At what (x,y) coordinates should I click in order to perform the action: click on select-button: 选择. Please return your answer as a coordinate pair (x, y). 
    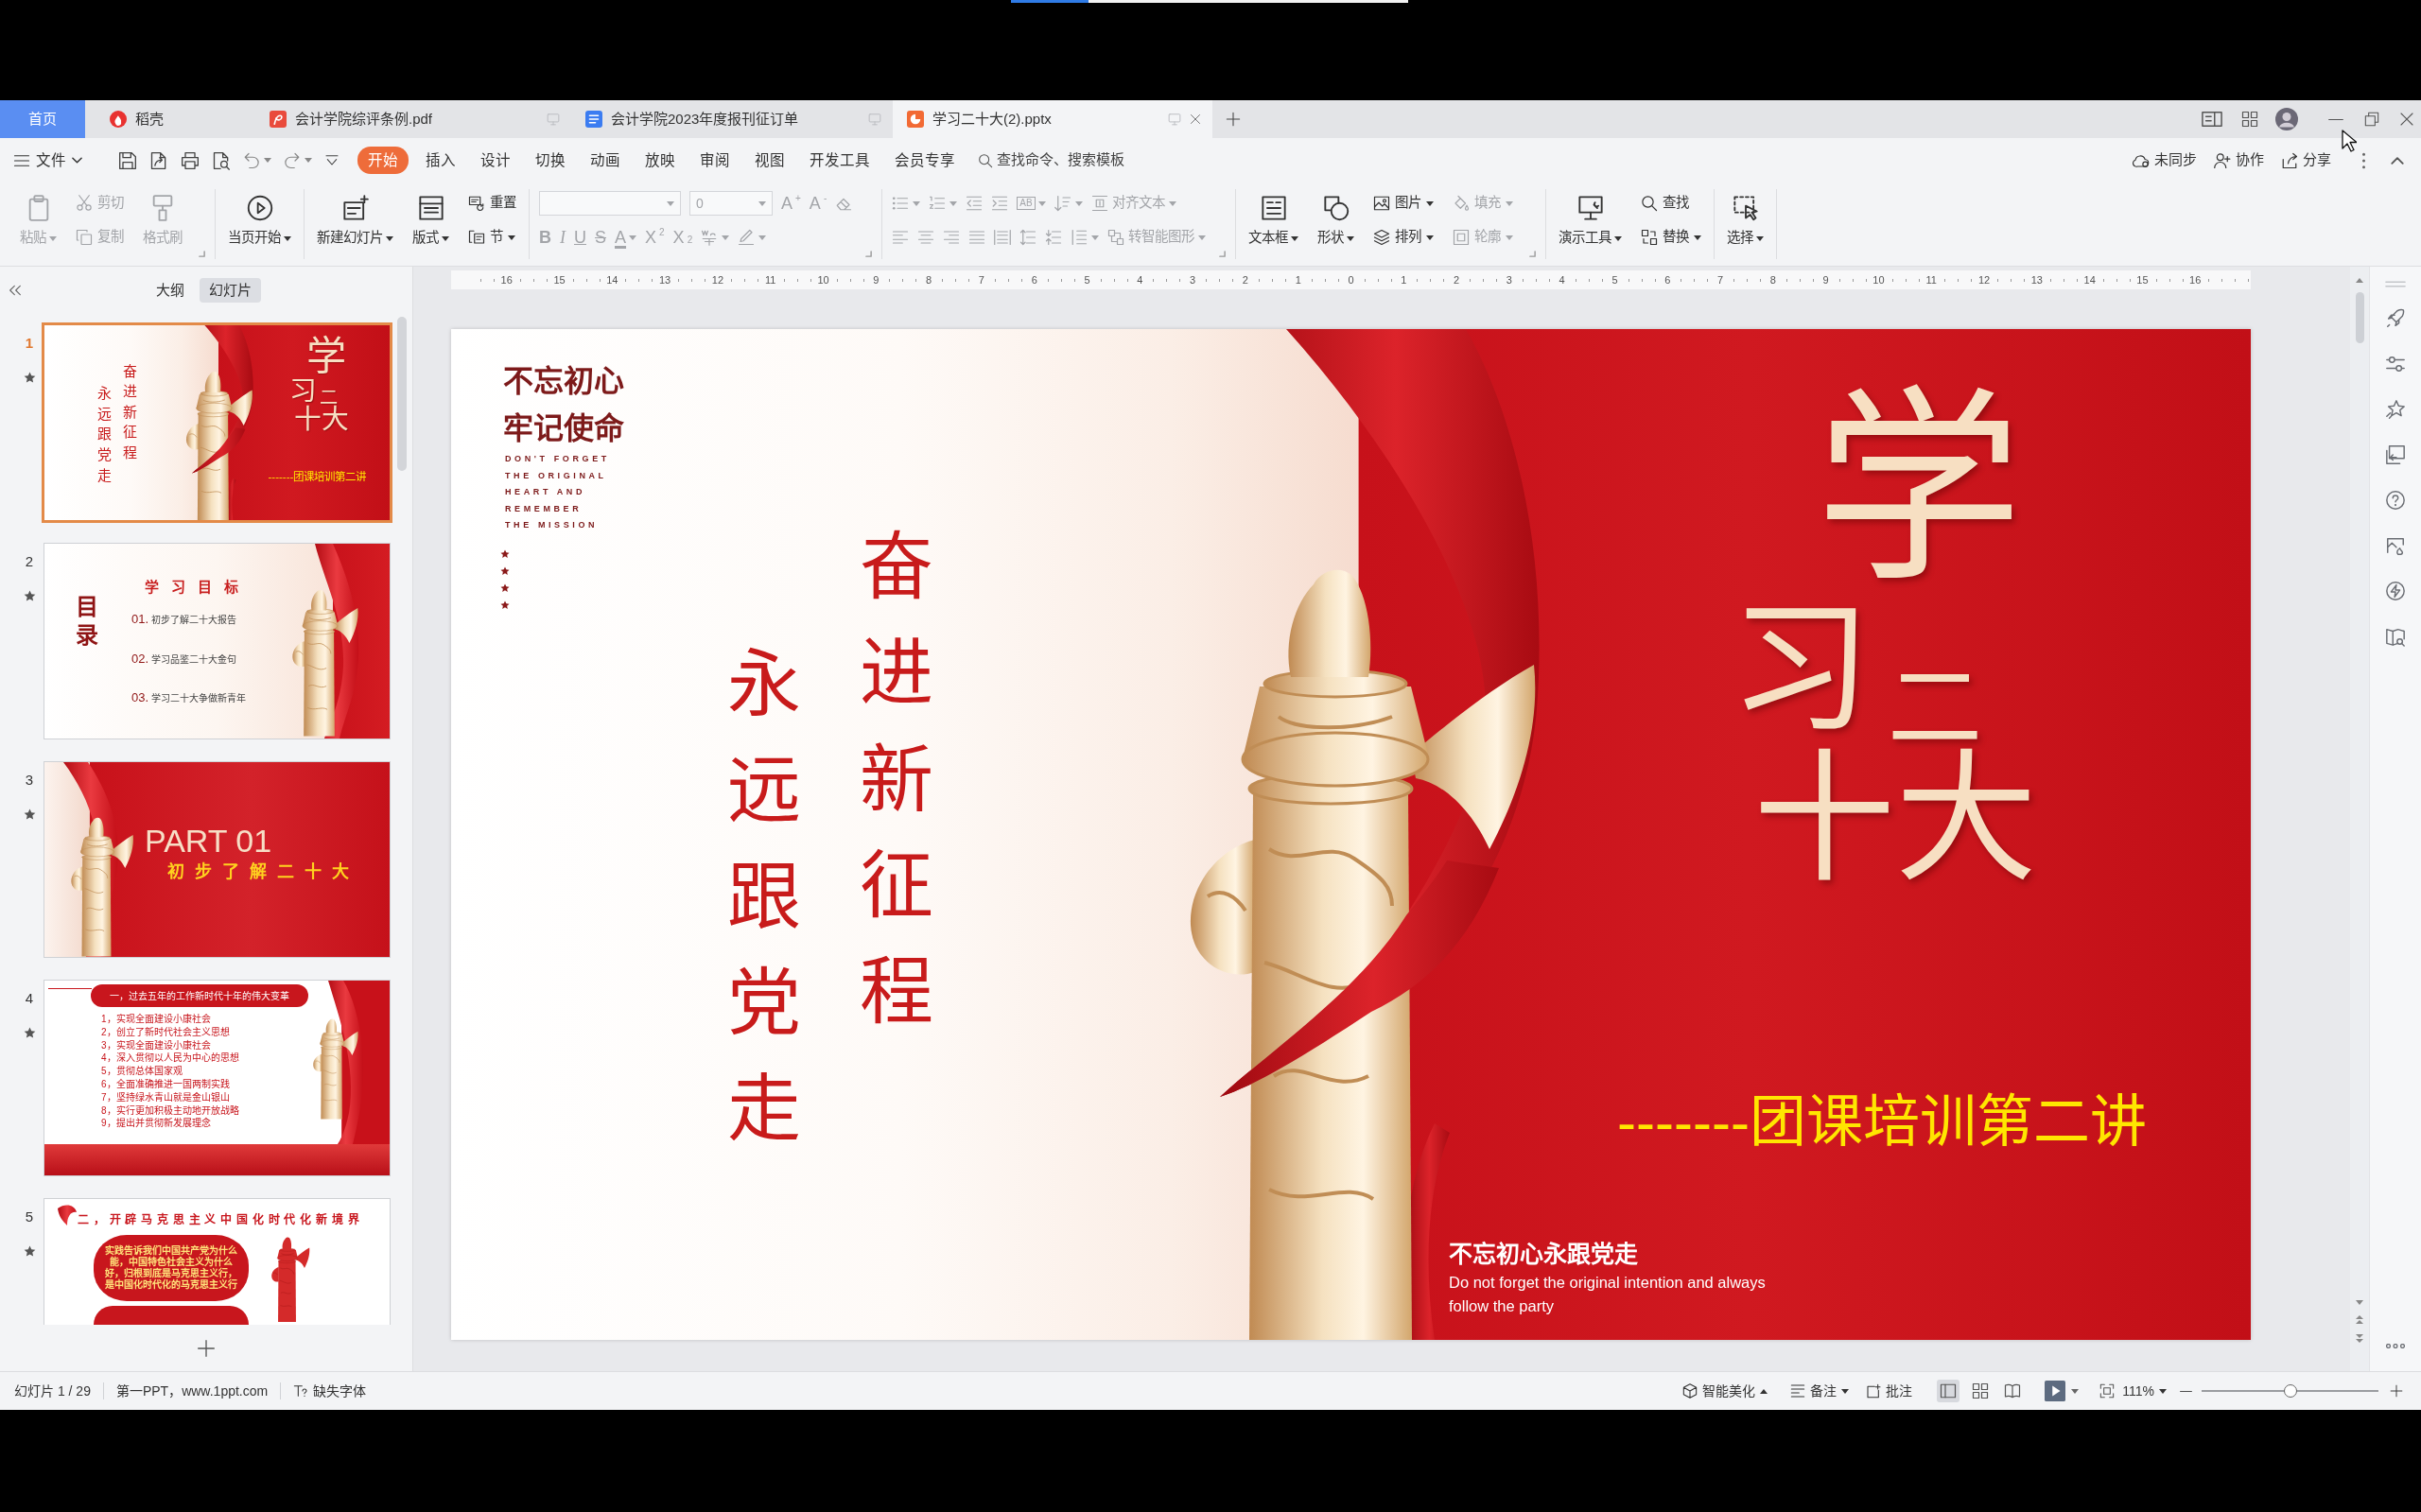
    Looking at the image, I should click on (1746, 219).